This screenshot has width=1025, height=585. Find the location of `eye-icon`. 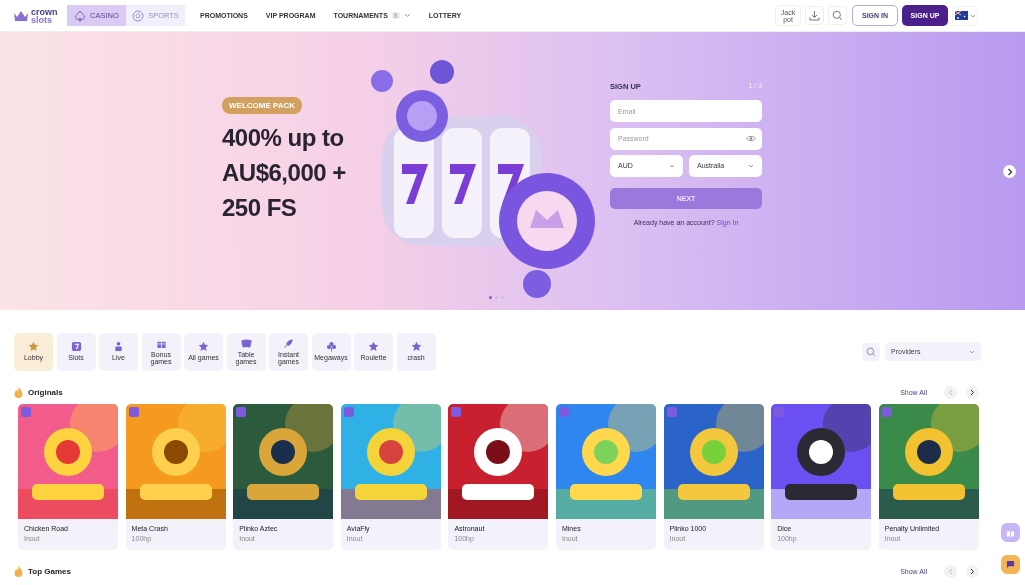

eye-icon is located at coordinates (751, 138).